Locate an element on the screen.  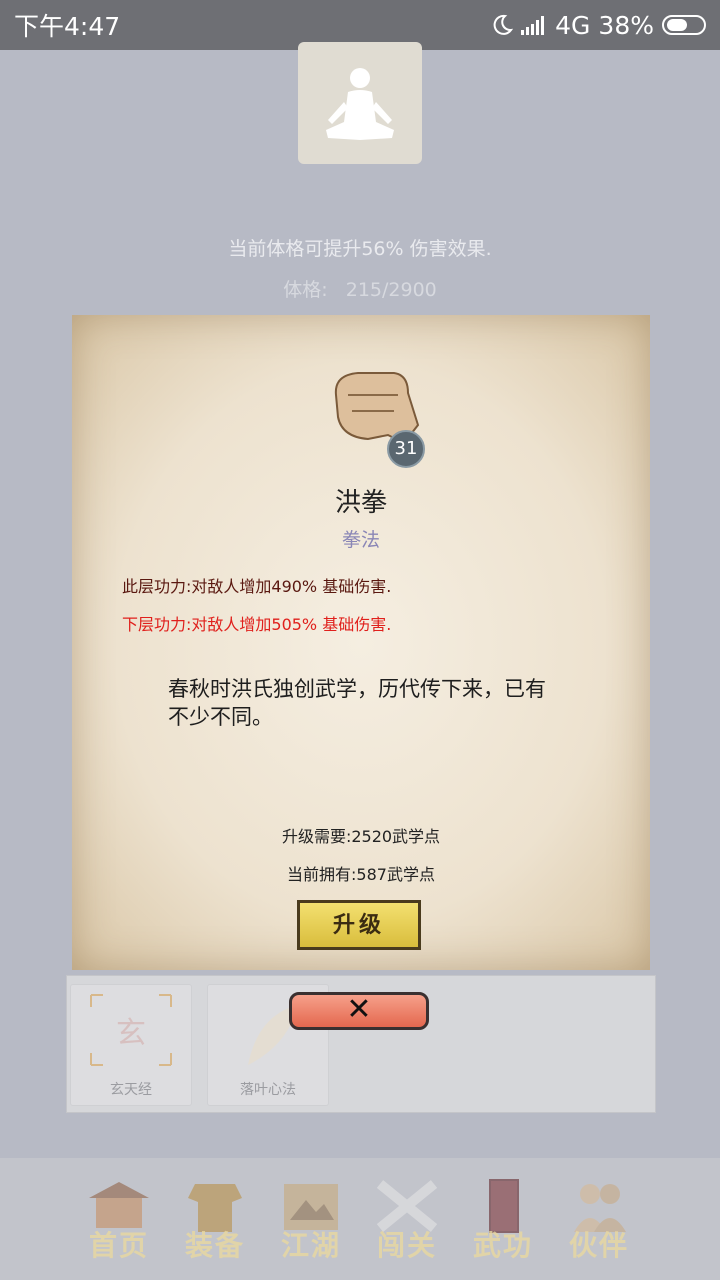
nav-martial: 武功 is located at coordinates (503, 1221).